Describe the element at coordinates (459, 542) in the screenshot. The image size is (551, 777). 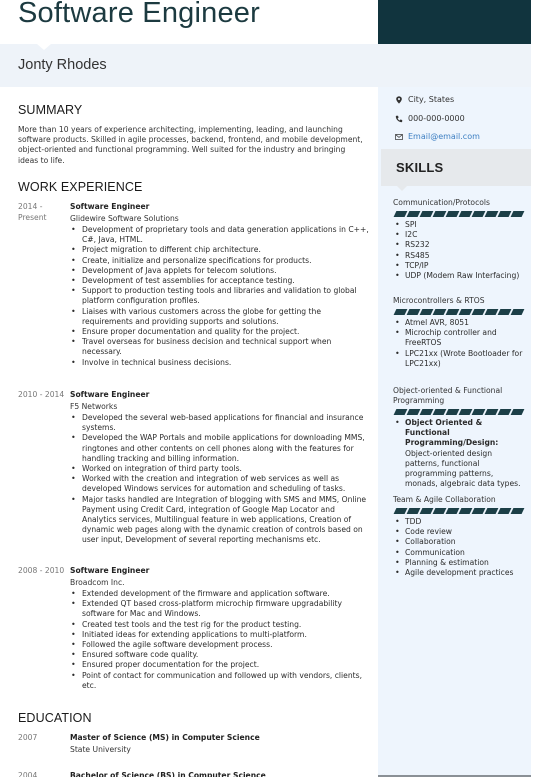
I see `skill-item: Collaboration` at that location.